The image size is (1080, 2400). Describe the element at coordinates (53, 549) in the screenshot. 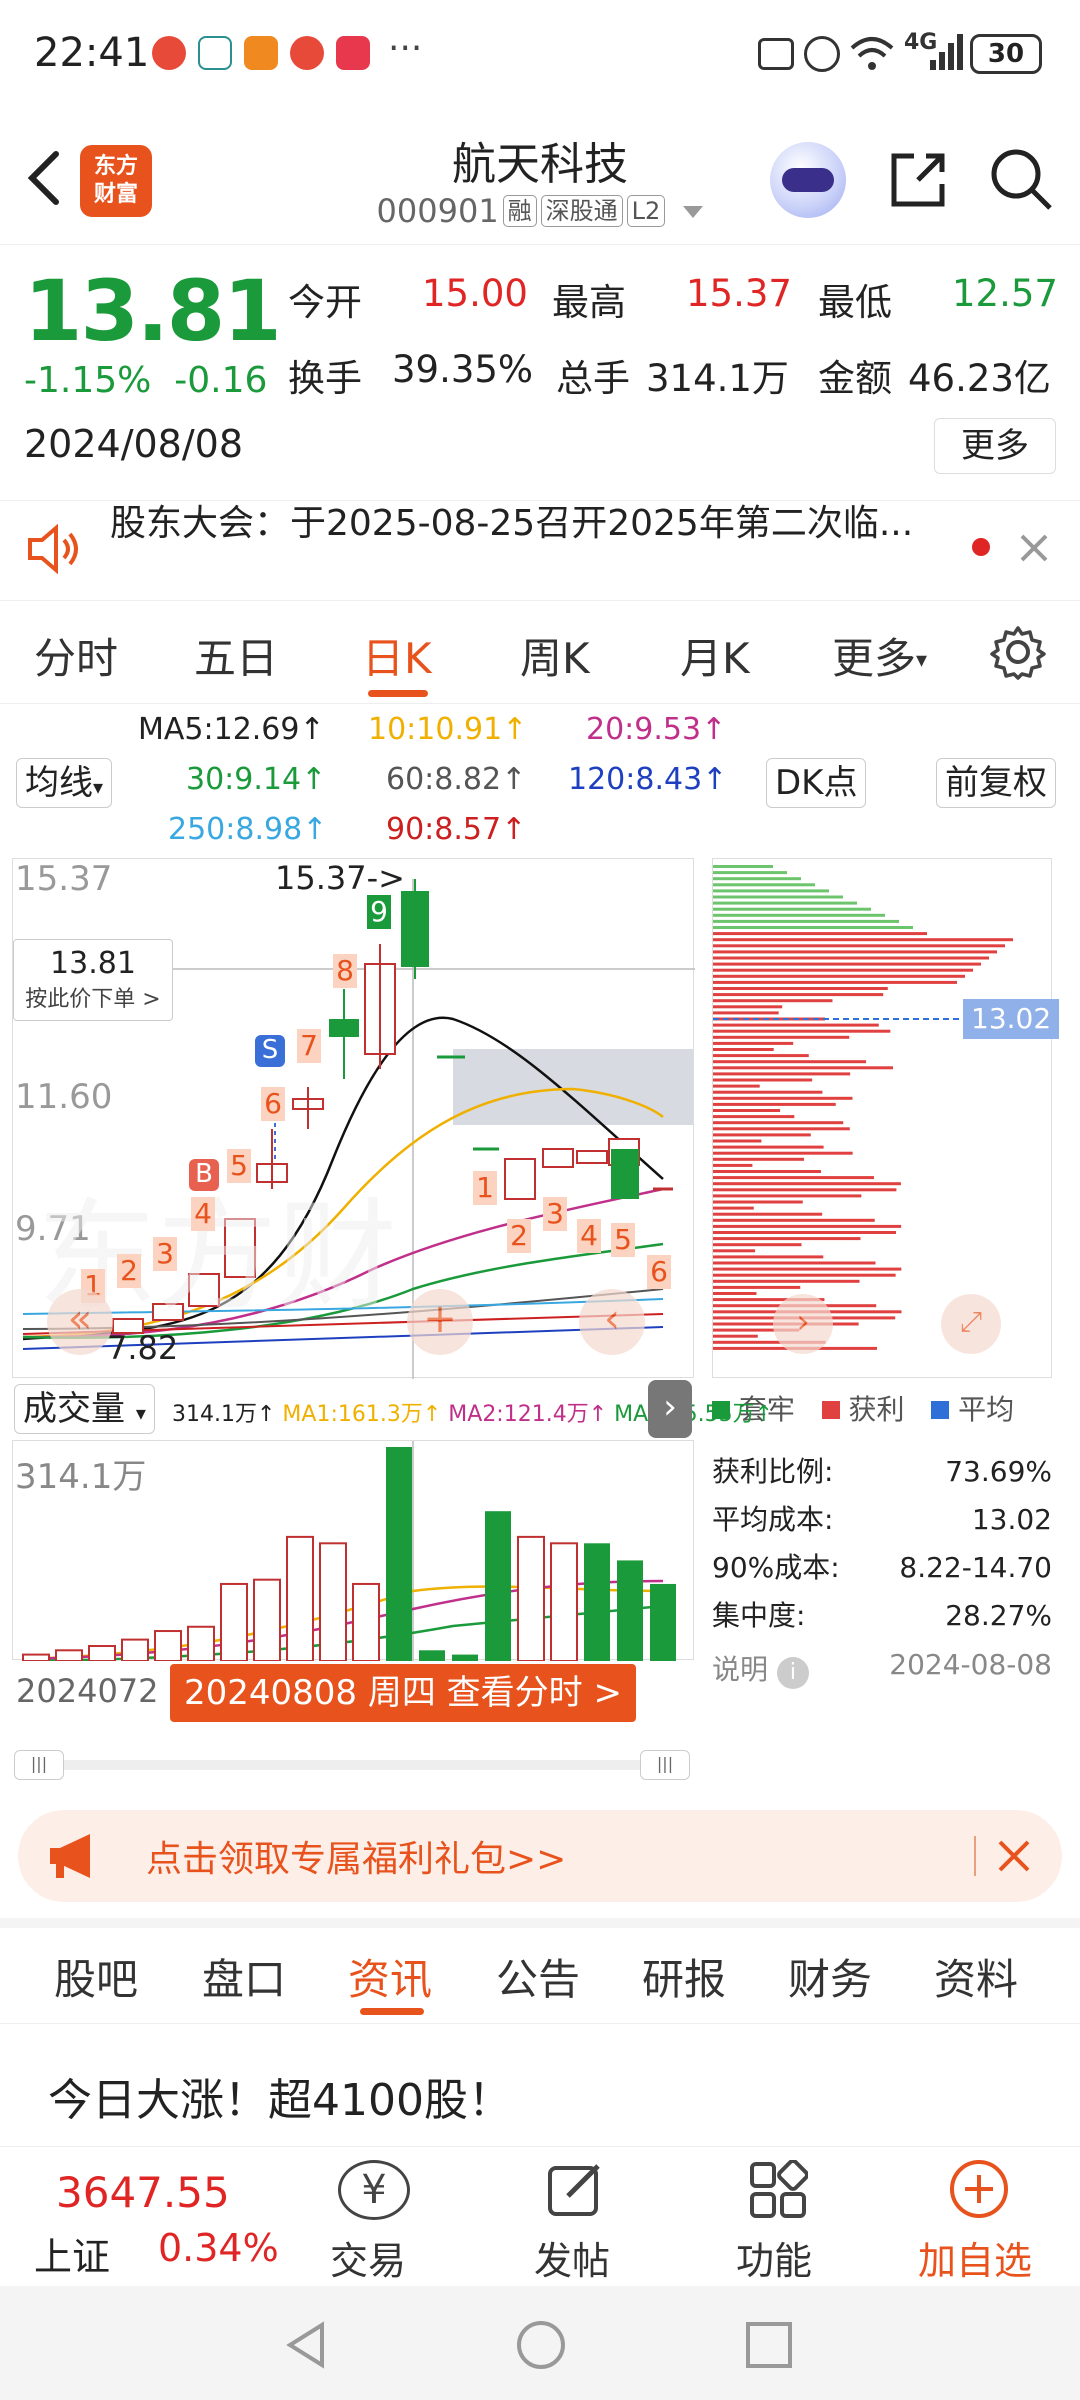

I see `speaker-icon` at that location.